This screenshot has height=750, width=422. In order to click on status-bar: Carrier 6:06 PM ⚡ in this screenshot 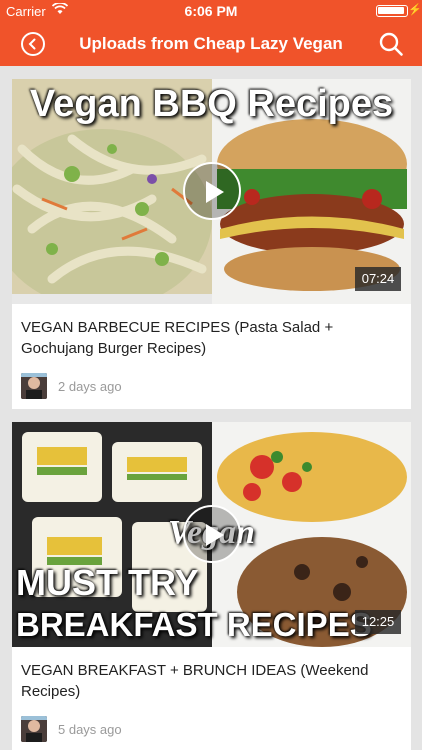, I will do `click(211, 11)`.